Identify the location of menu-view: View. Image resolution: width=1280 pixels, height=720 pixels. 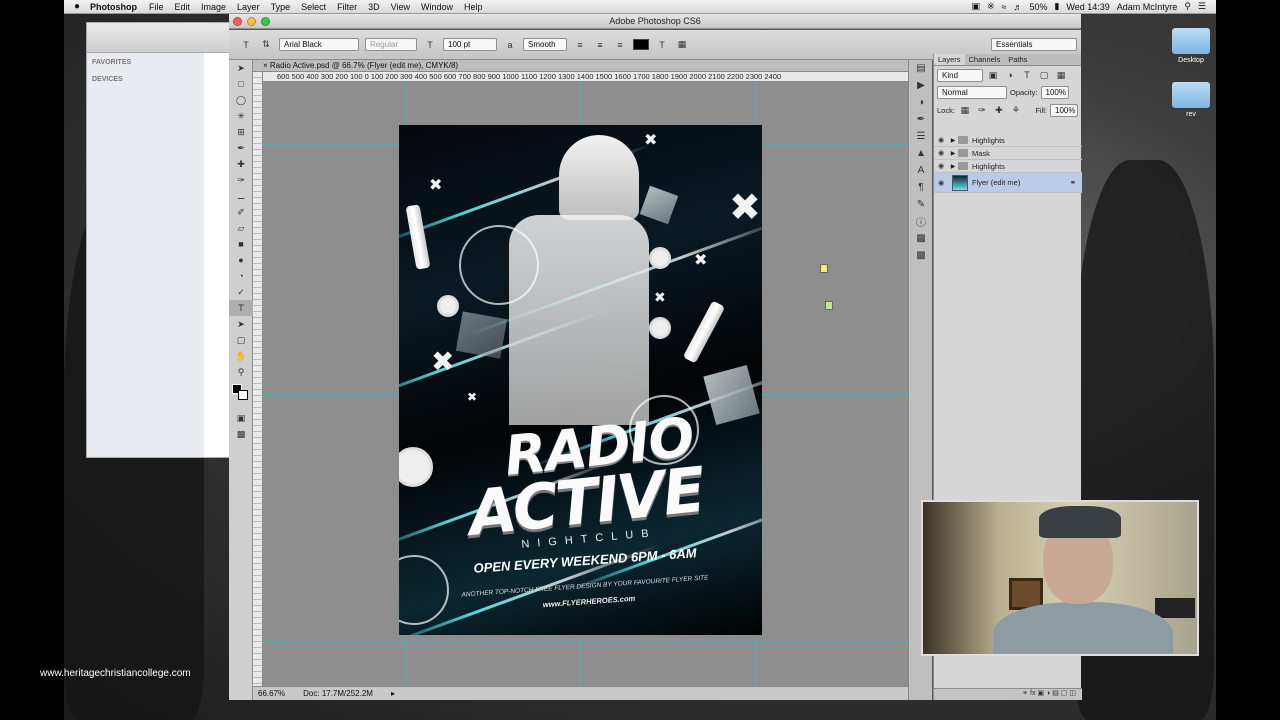
(400, 7).